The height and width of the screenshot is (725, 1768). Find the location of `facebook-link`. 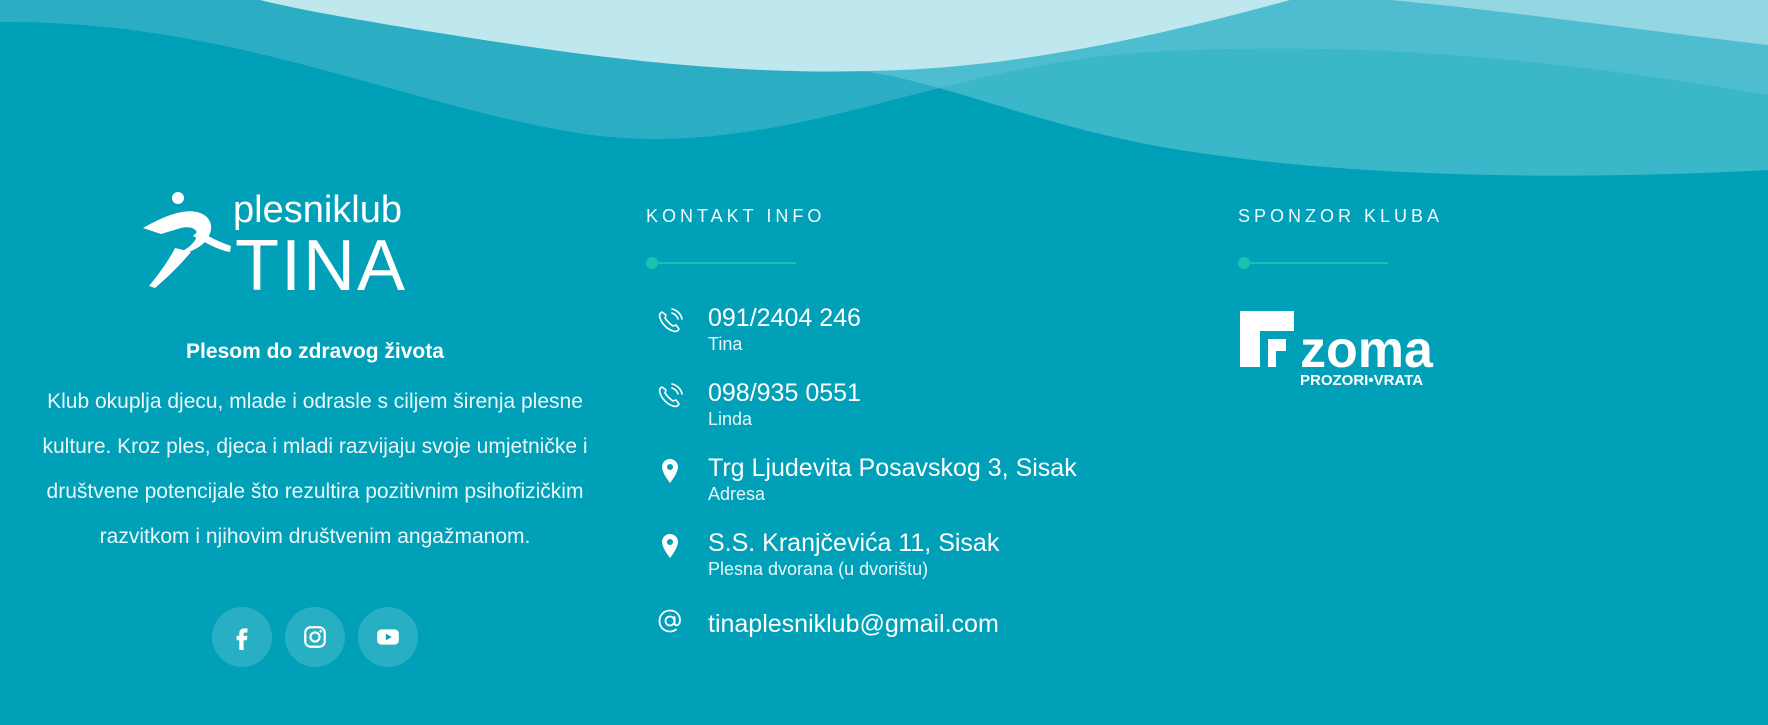

facebook-link is located at coordinates (242, 637).